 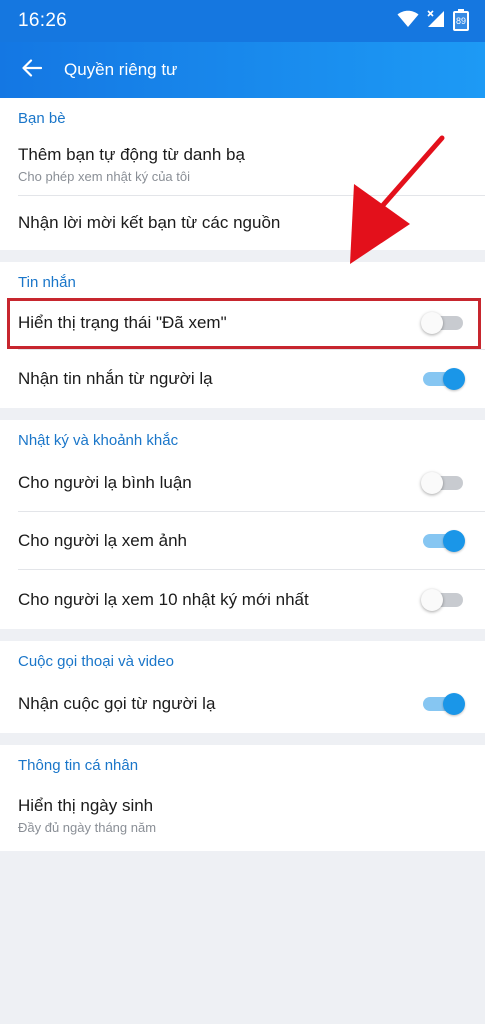 What do you see at coordinates (242, 21) in the screenshot?
I see `status-bar: 16:26 89` at bounding box center [242, 21].